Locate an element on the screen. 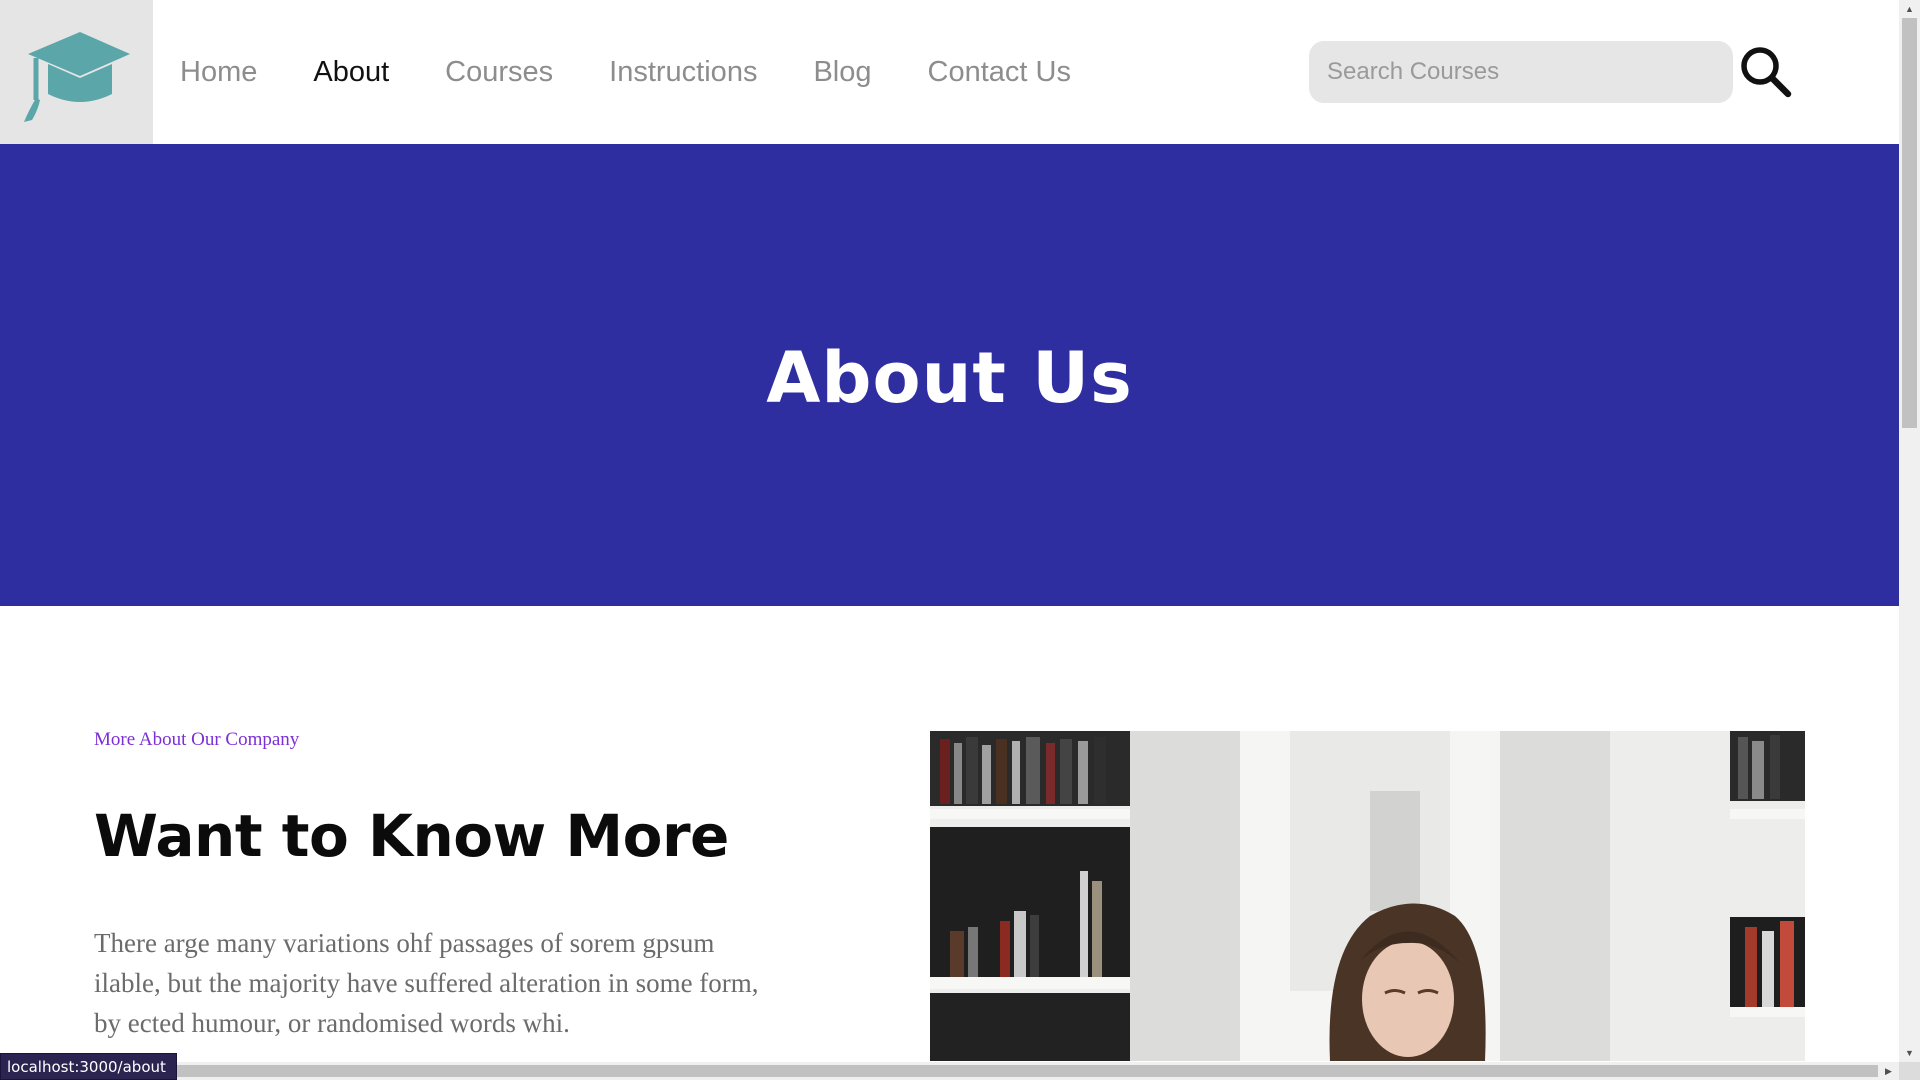 The image size is (1920, 1080). horizontal-scroll-thumb is located at coordinates (948, 1071).